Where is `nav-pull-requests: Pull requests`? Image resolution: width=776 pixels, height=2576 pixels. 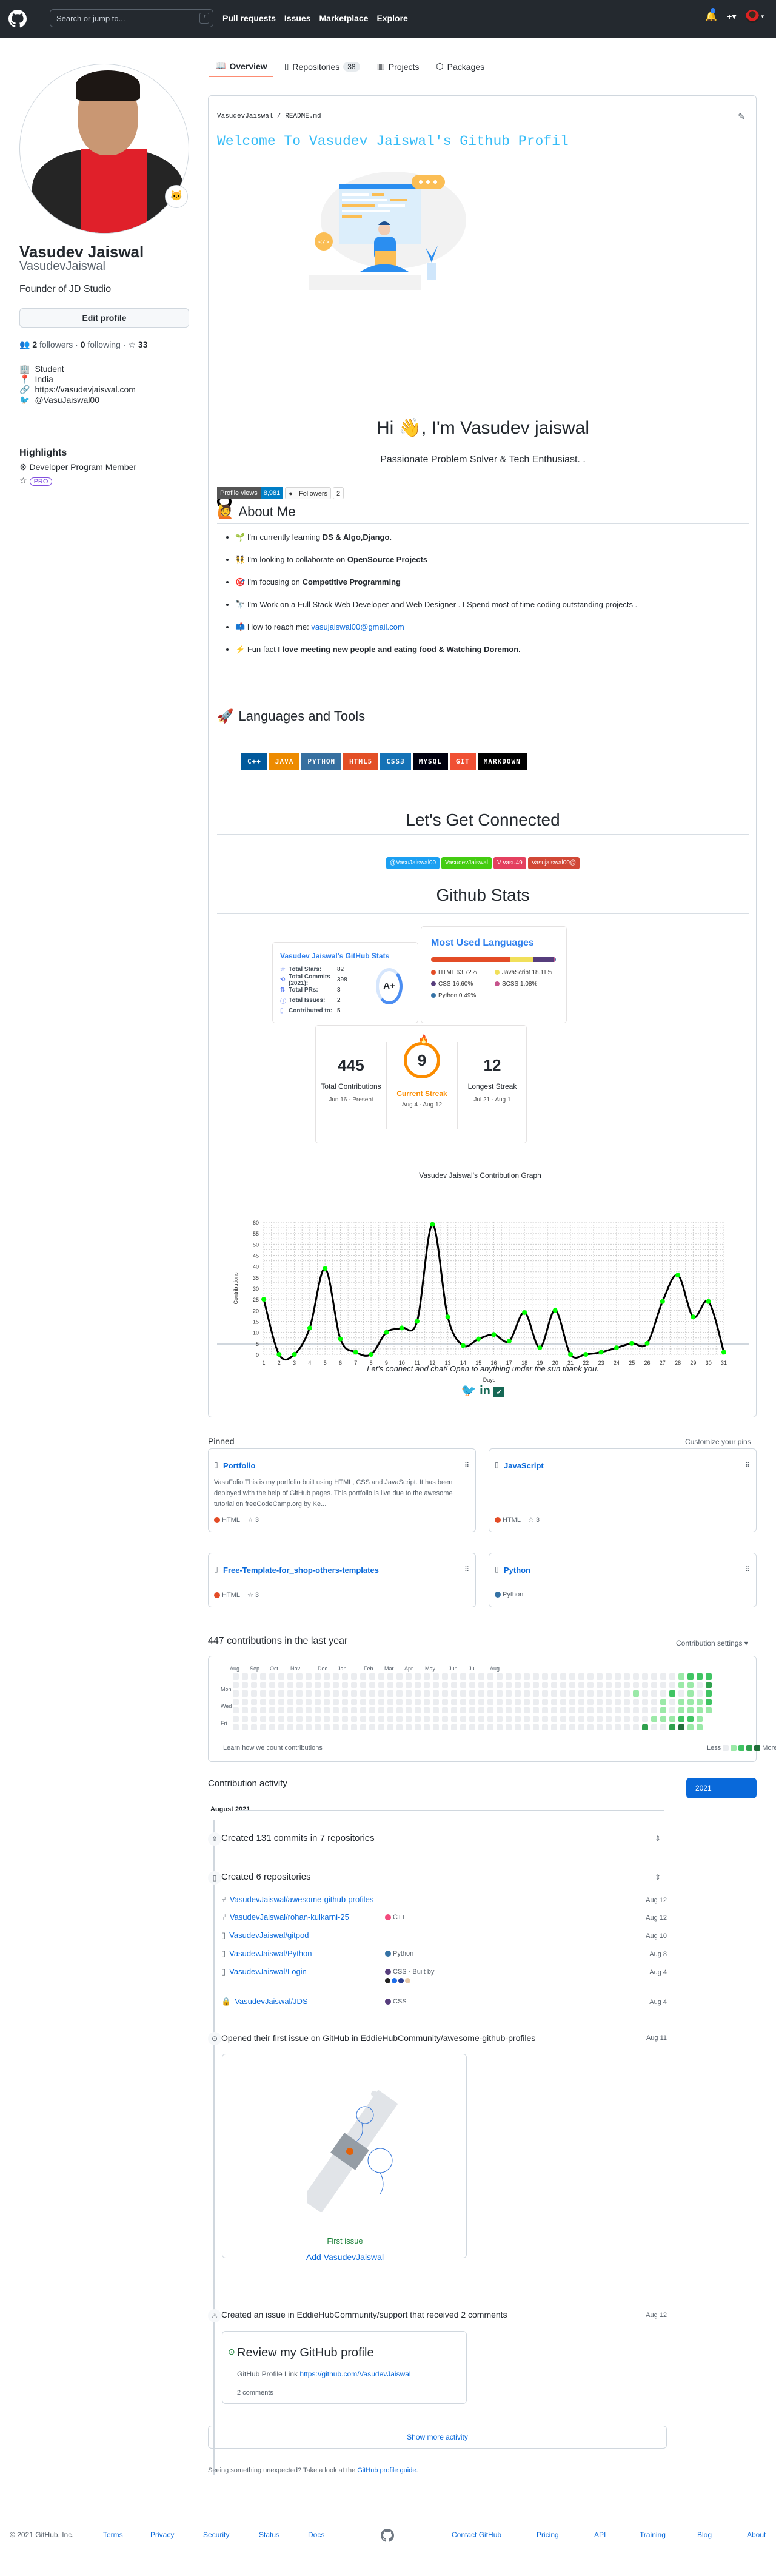 nav-pull-requests: Pull requests is located at coordinates (249, 18).